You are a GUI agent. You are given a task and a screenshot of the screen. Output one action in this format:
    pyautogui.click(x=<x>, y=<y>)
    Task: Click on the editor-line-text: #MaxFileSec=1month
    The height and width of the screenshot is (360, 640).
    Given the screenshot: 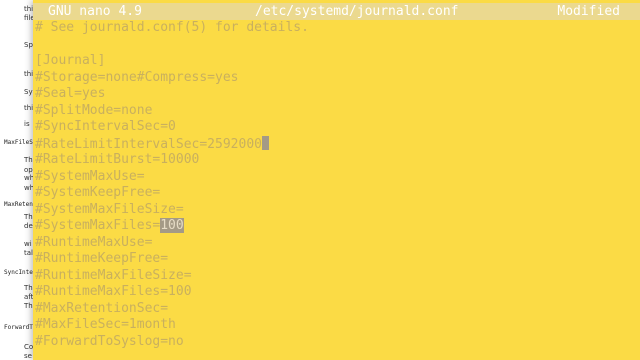 What is the action you would take?
    pyautogui.click(x=105, y=324)
    